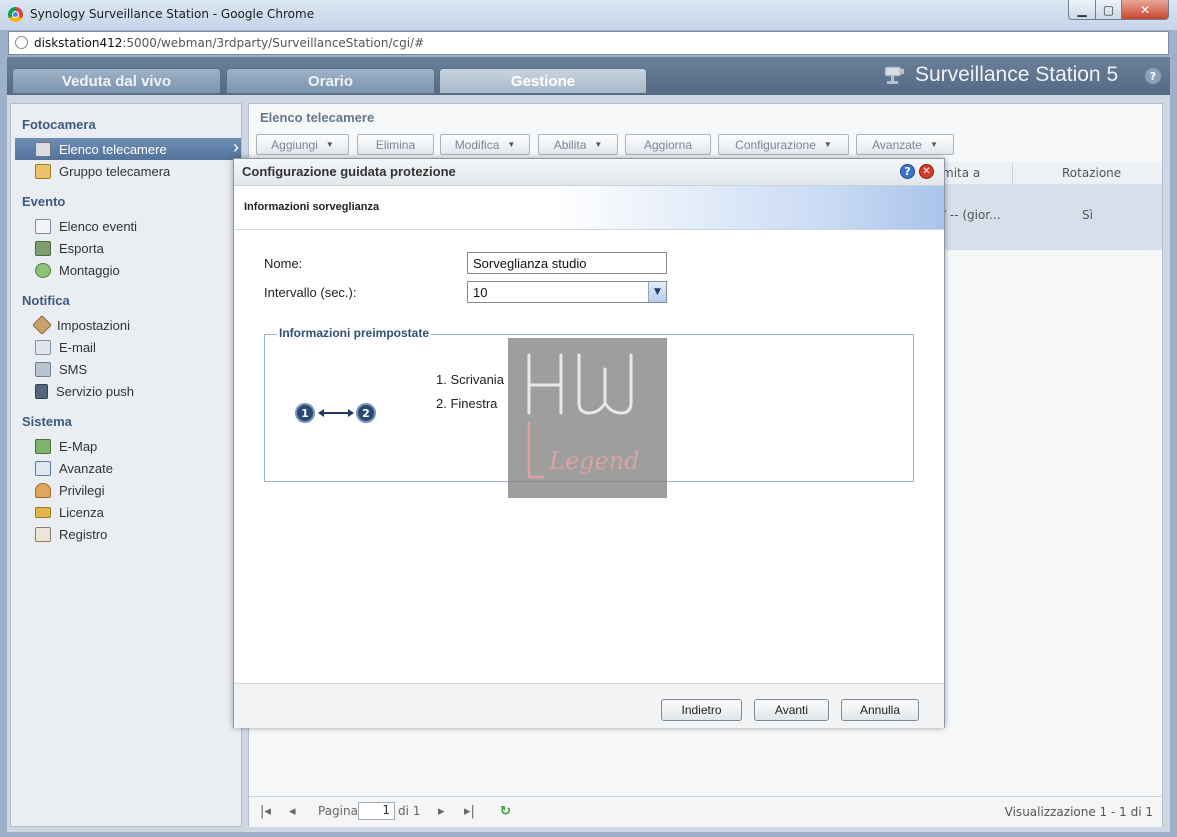 This screenshot has height=837, width=1177. I want to click on cell-rotazione: Sì, so click(1087, 215).